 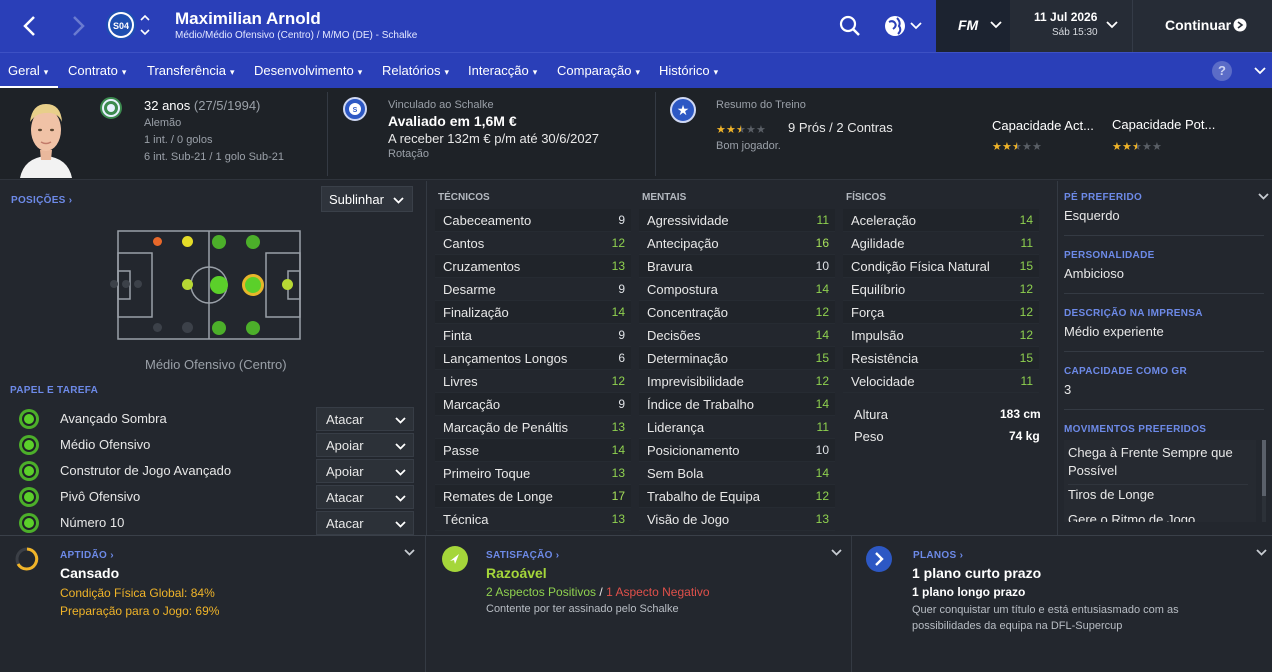 What do you see at coordinates (657, 592) in the screenshot?
I see `negative-aspects: 1 Aspecto Negativo` at bounding box center [657, 592].